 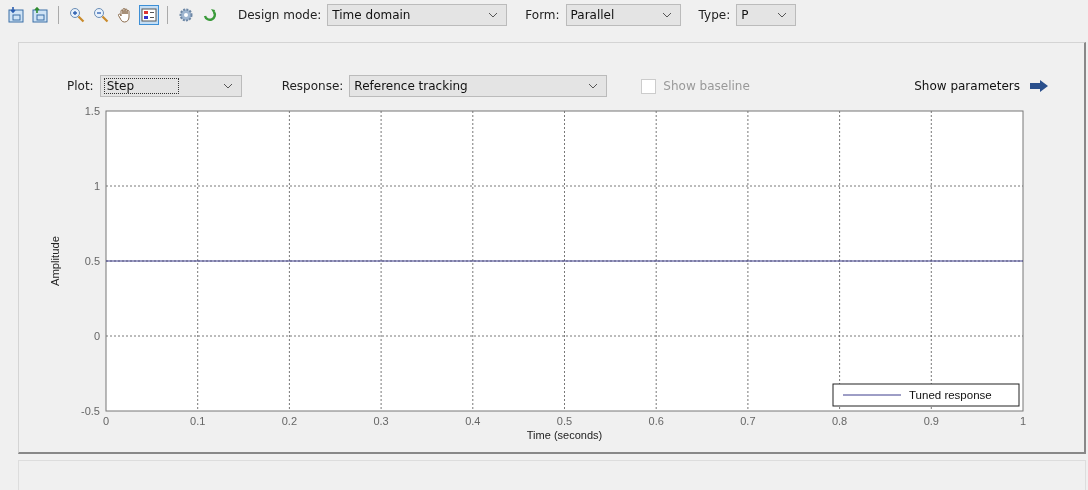 What do you see at coordinates (839, 421) in the screenshot?
I see `x-tick-label: 0.8` at bounding box center [839, 421].